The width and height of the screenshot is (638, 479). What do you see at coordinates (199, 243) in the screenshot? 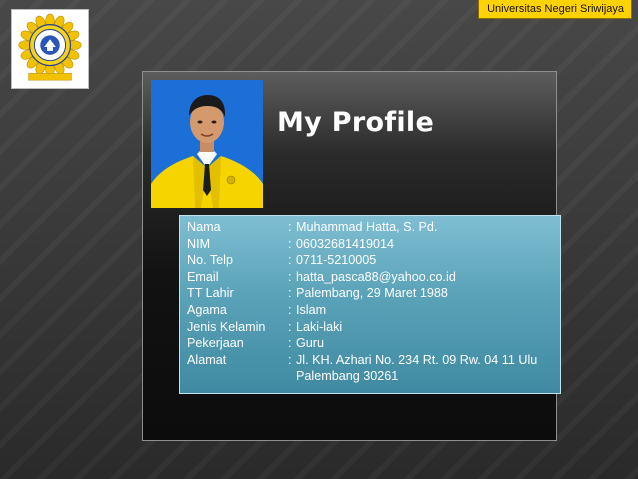
I see `profile-field-label: NIM` at bounding box center [199, 243].